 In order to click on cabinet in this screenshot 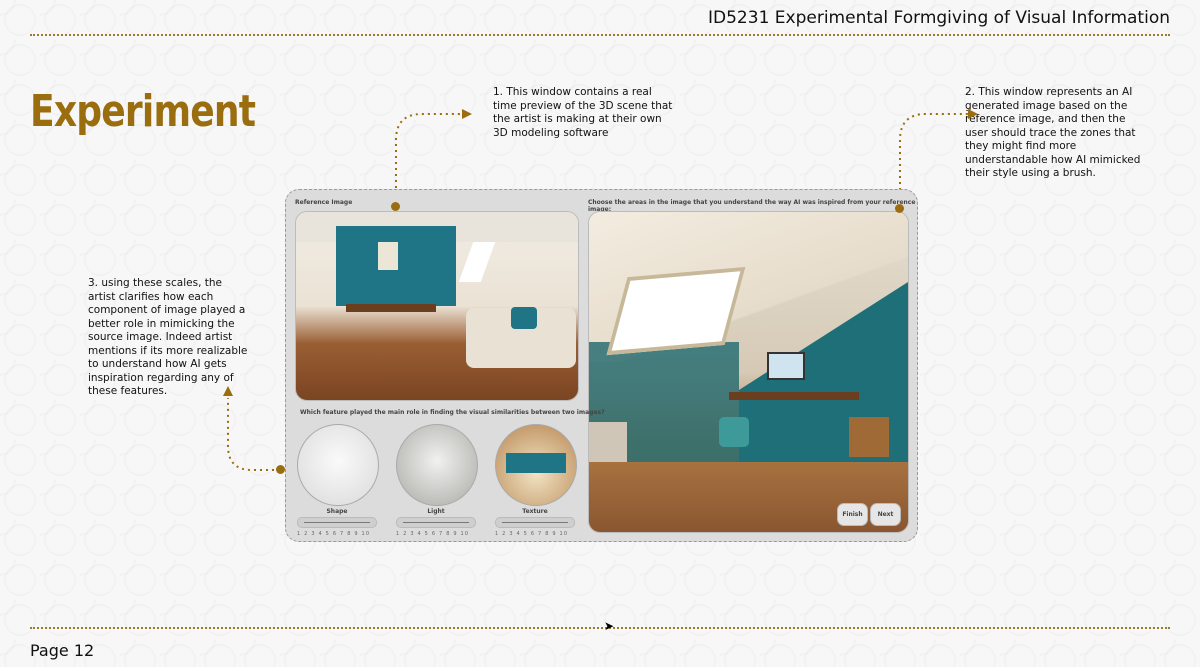, I will do `click(869, 437)`.